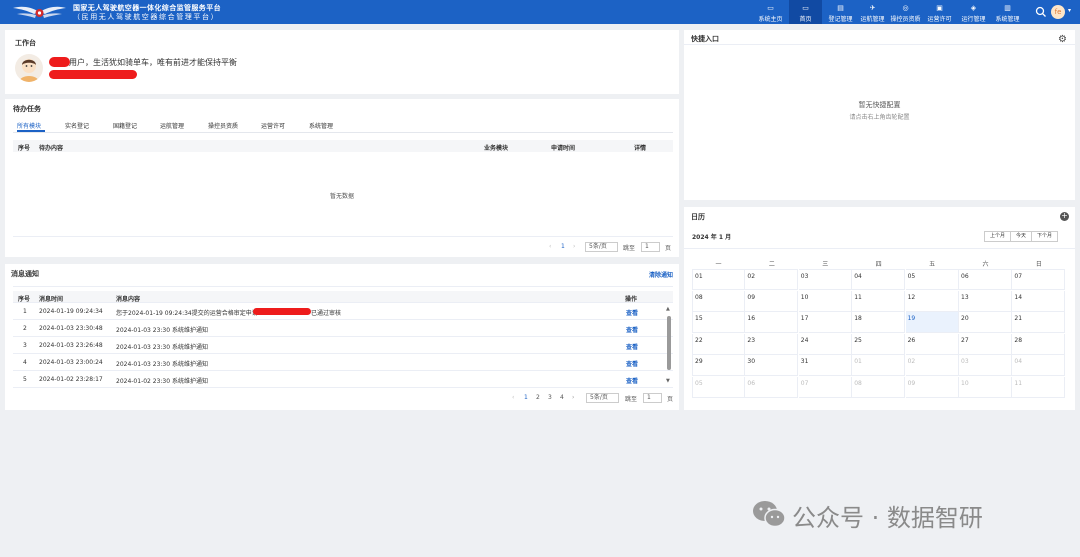 This screenshot has width=1080, height=557. I want to click on page-4-button: 4, so click(562, 397).